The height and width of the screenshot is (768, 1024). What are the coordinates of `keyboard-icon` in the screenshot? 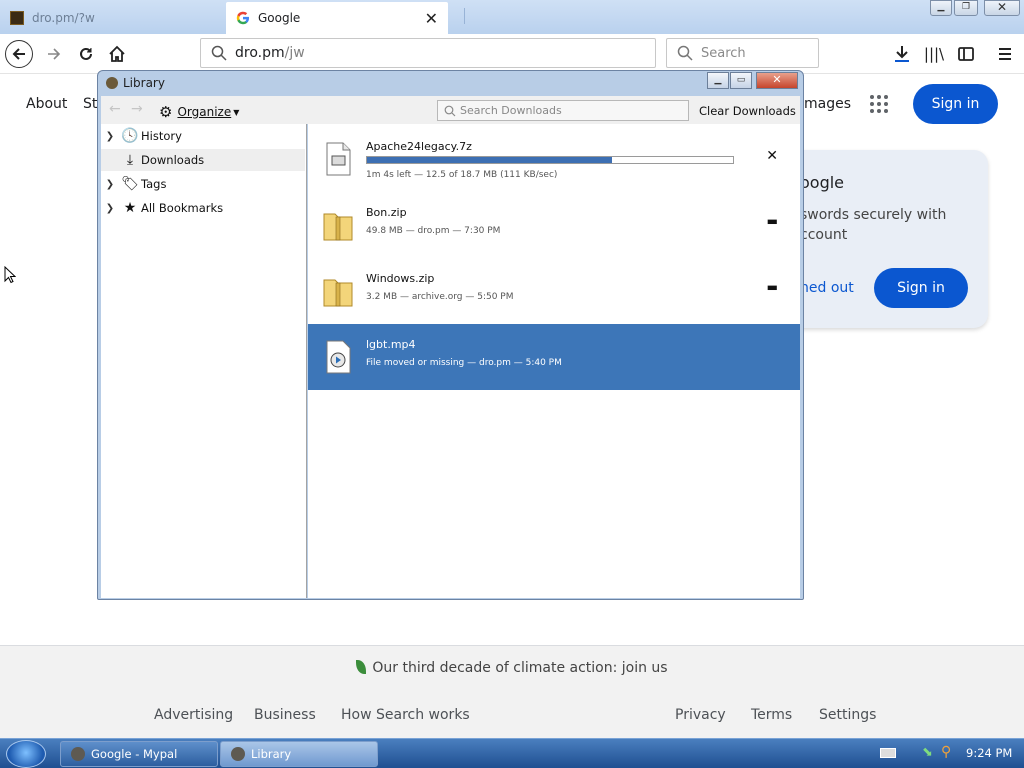 It's located at (888, 753).